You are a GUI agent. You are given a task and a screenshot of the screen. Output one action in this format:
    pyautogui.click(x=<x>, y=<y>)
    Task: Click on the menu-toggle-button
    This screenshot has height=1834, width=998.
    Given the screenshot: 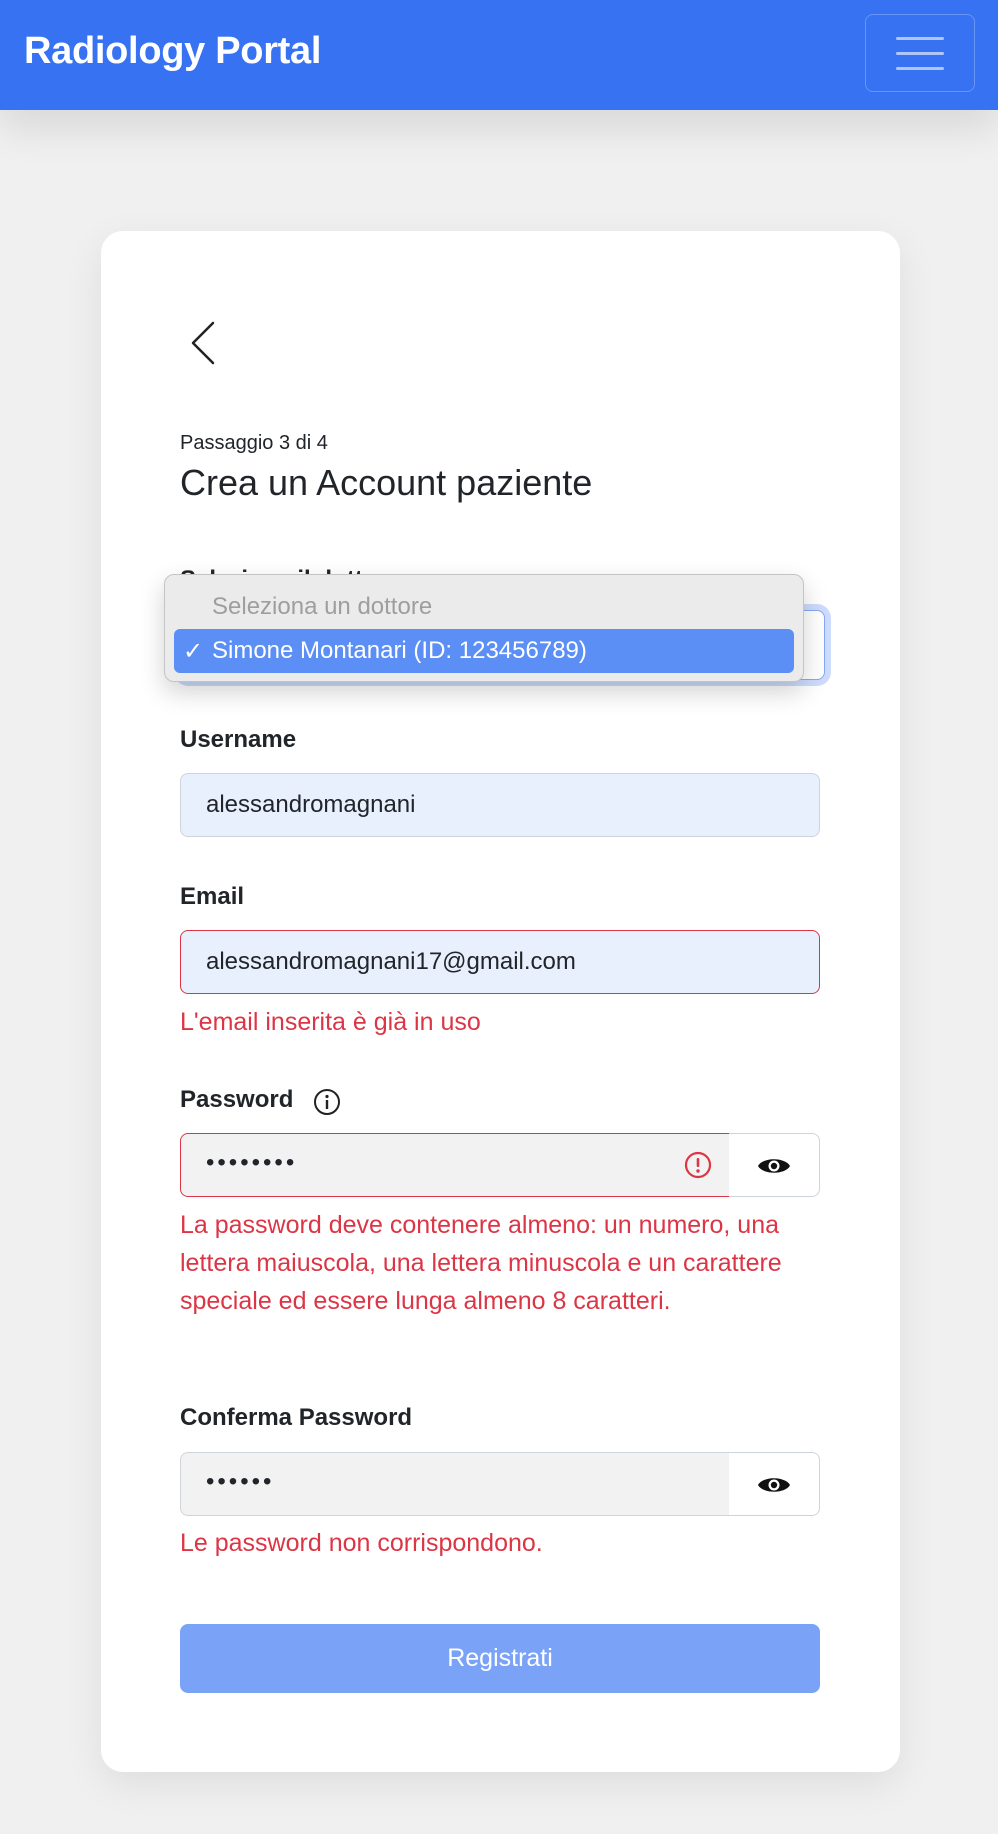 What is the action you would take?
    pyautogui.click(x=920, y=53)
    